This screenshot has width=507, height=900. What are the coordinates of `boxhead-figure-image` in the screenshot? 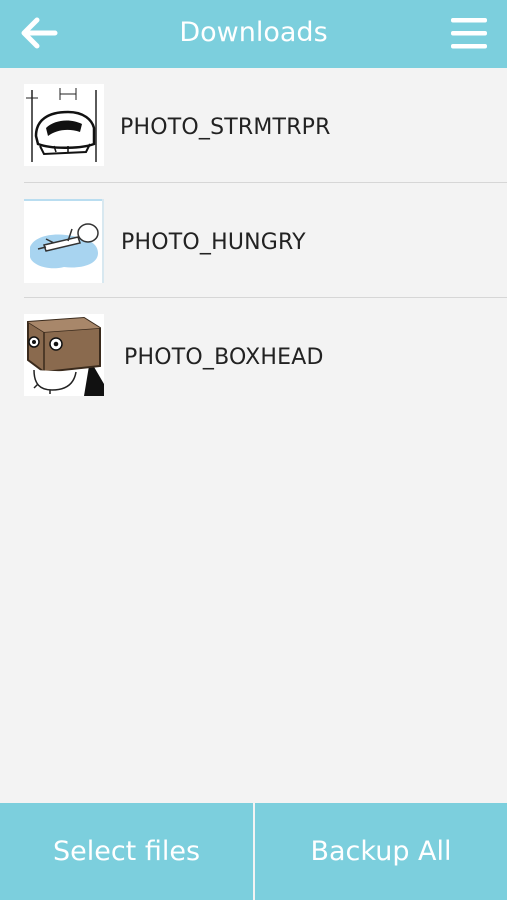 It's located at (64, 355).